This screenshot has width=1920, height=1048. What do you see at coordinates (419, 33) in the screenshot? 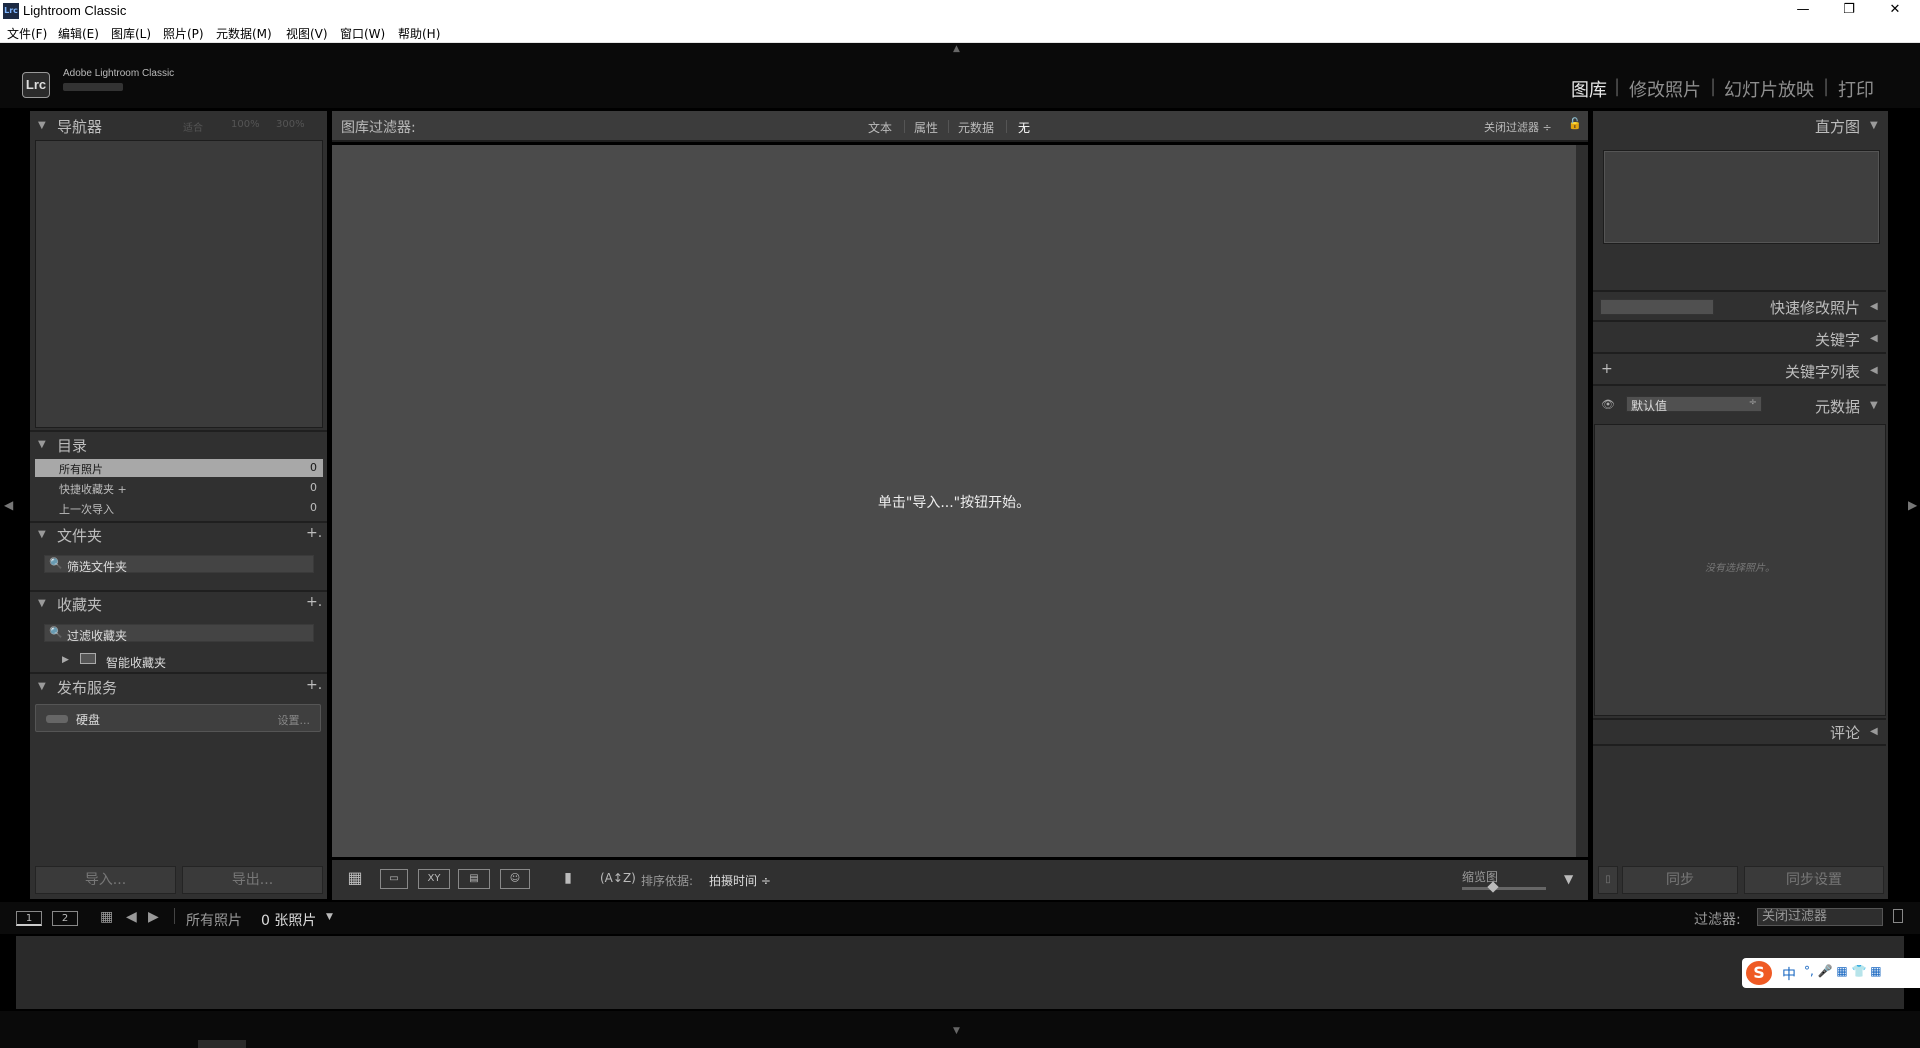
I see `menu-help: 帮助(H)` at bounding box center [419, 33].